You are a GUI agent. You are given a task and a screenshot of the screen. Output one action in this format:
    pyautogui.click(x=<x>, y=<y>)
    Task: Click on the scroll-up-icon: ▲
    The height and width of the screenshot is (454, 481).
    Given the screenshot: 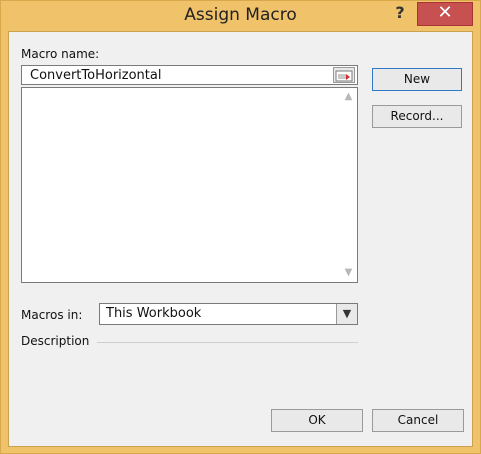 What is the action you would take?
    pyautogui.click(x=348, y=96)
    